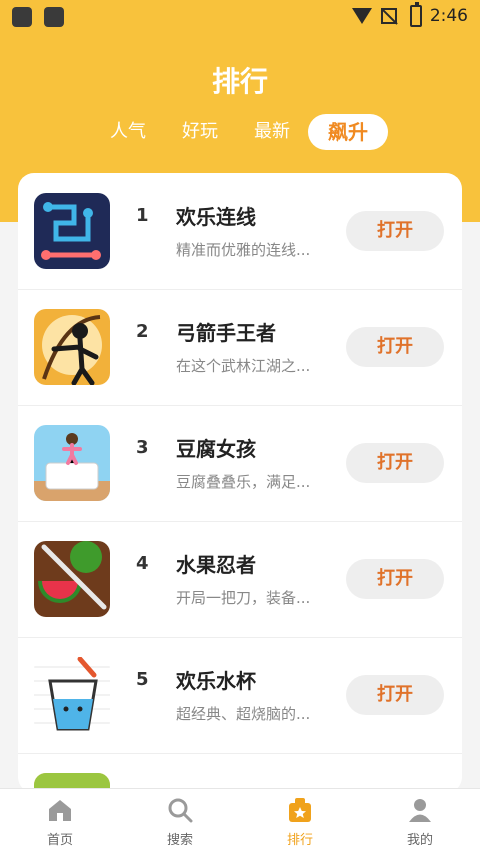  I want to click on rank-number: 4, so click(142, 563).